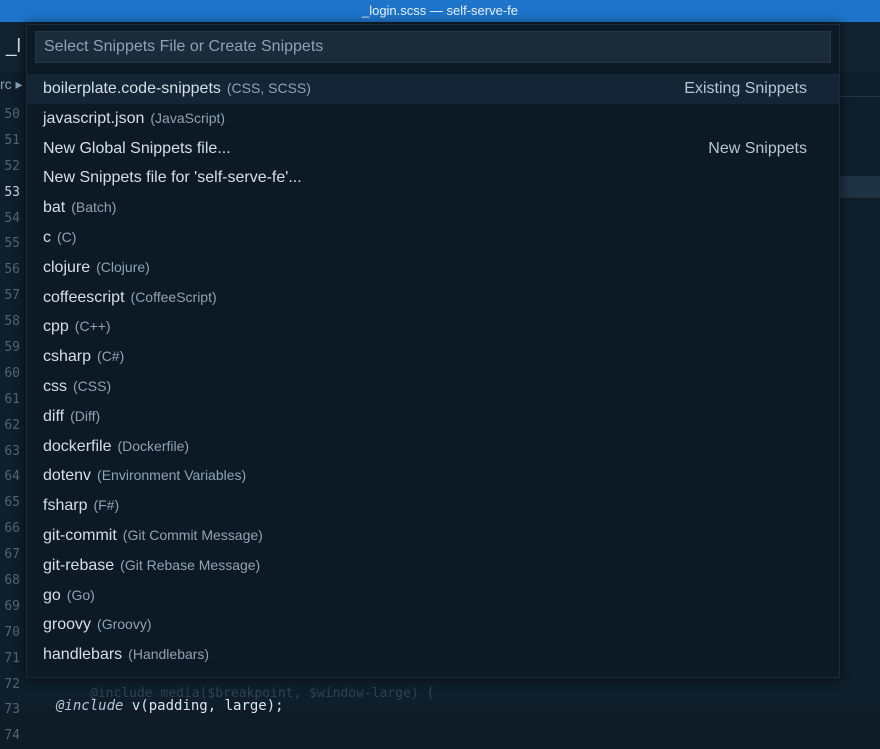 The width and height of the screenshot is (880, 749). Describe the element at coordinates (92, 385) in the screenshot. I see `quick-pick-item-description: (CSS)` at that location.